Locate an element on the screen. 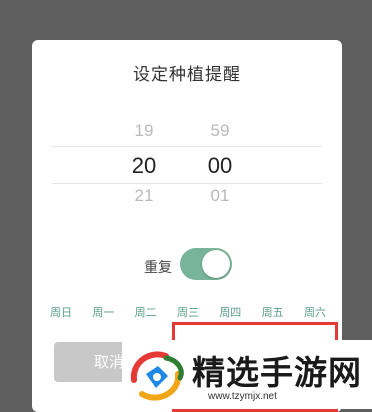 The height and width of the screenshot is (412, 372). minute-prev: 59 is located at coordinates (220, 131).